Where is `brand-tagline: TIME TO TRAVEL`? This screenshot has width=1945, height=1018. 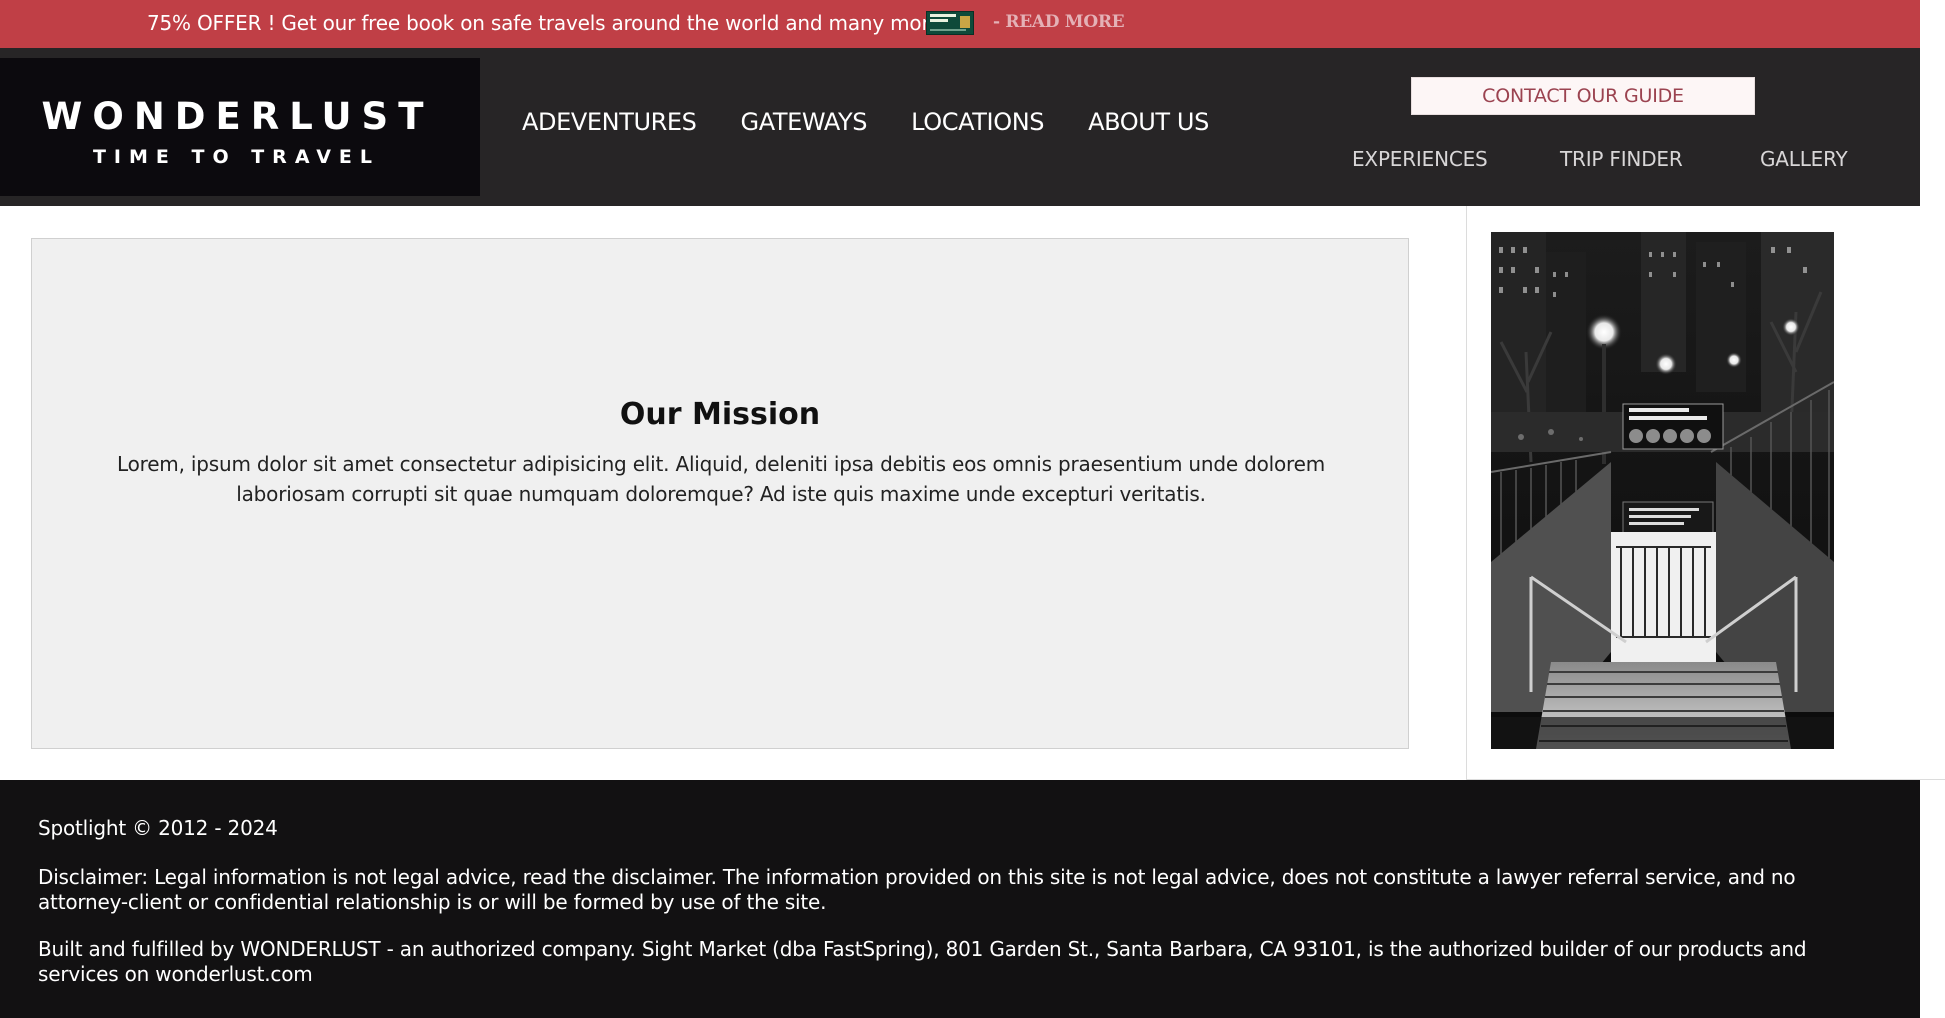 brand-tagline: TIME TO TRAVEL is located at coordinates (236, 157).